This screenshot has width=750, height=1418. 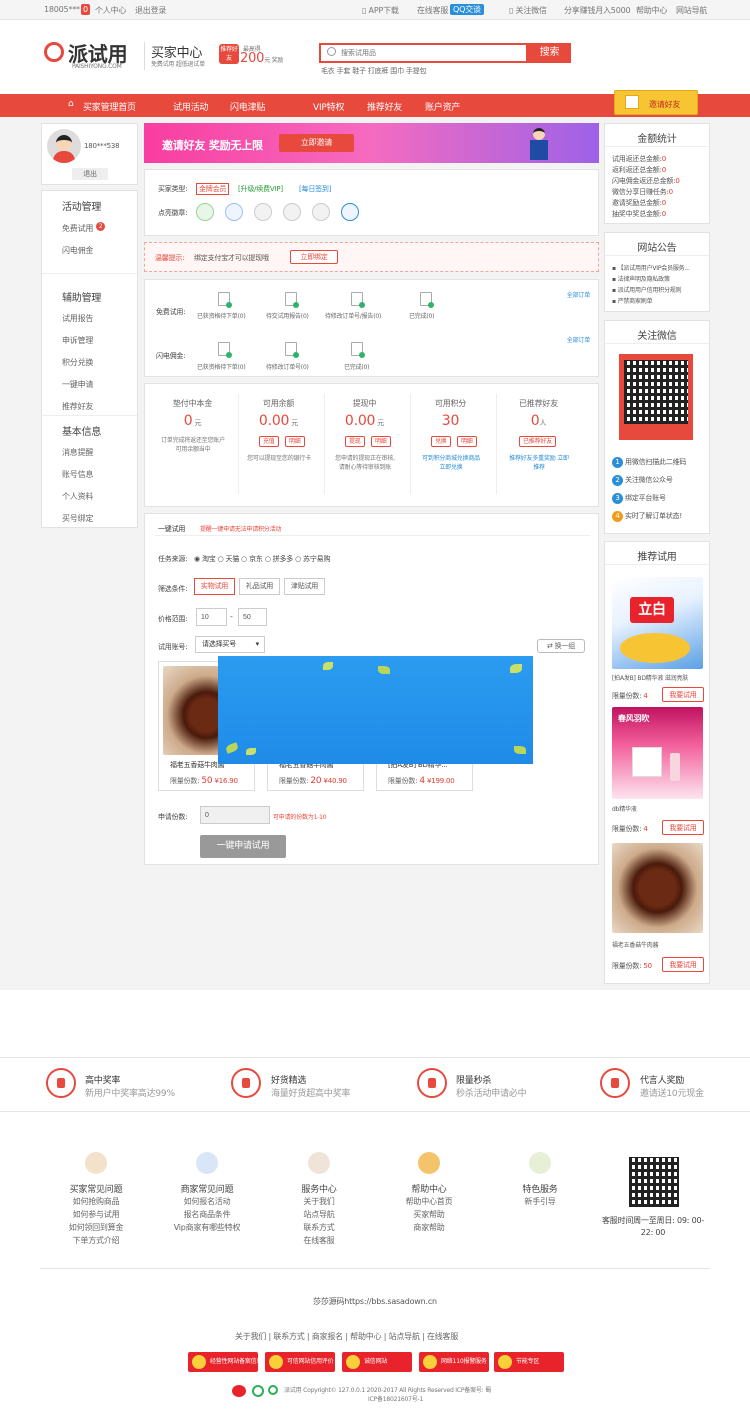 I want to click on flash-order-status: 已完成(0), so click(x=357, y=366).